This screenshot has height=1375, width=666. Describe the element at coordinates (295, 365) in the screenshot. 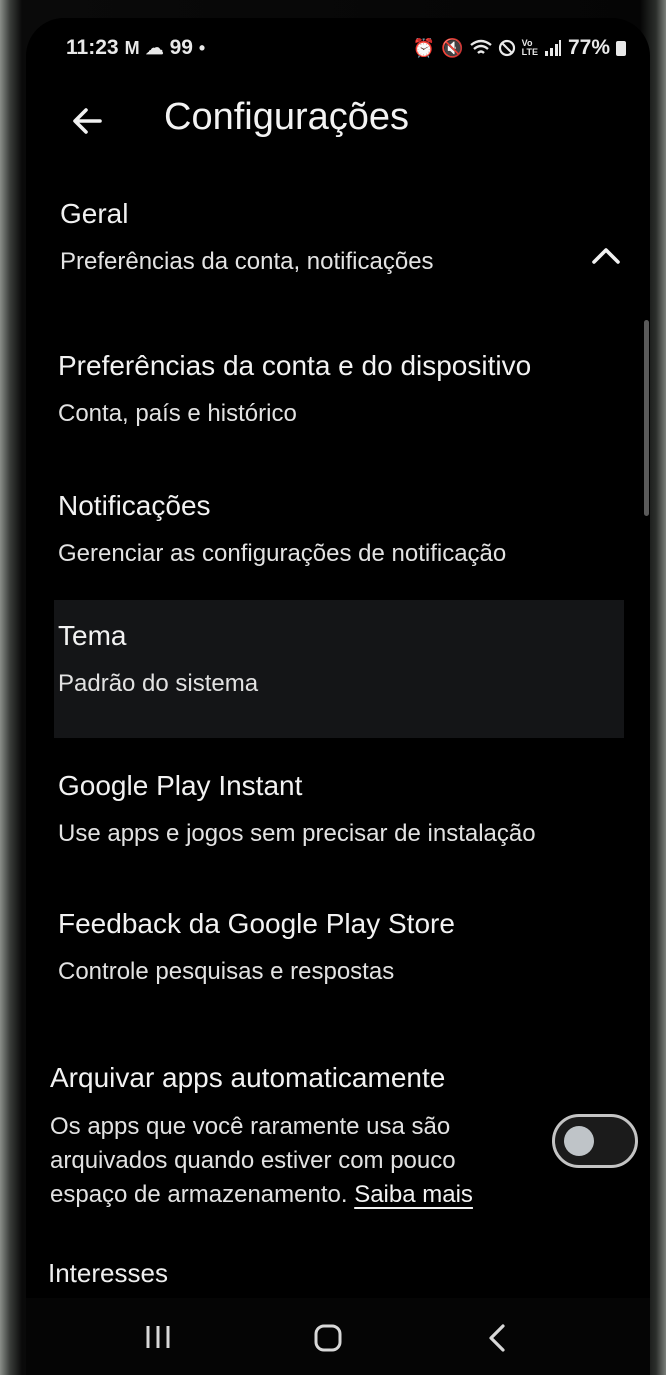

I see `item-title: Preferências da conta e do dispositivo` at that location.